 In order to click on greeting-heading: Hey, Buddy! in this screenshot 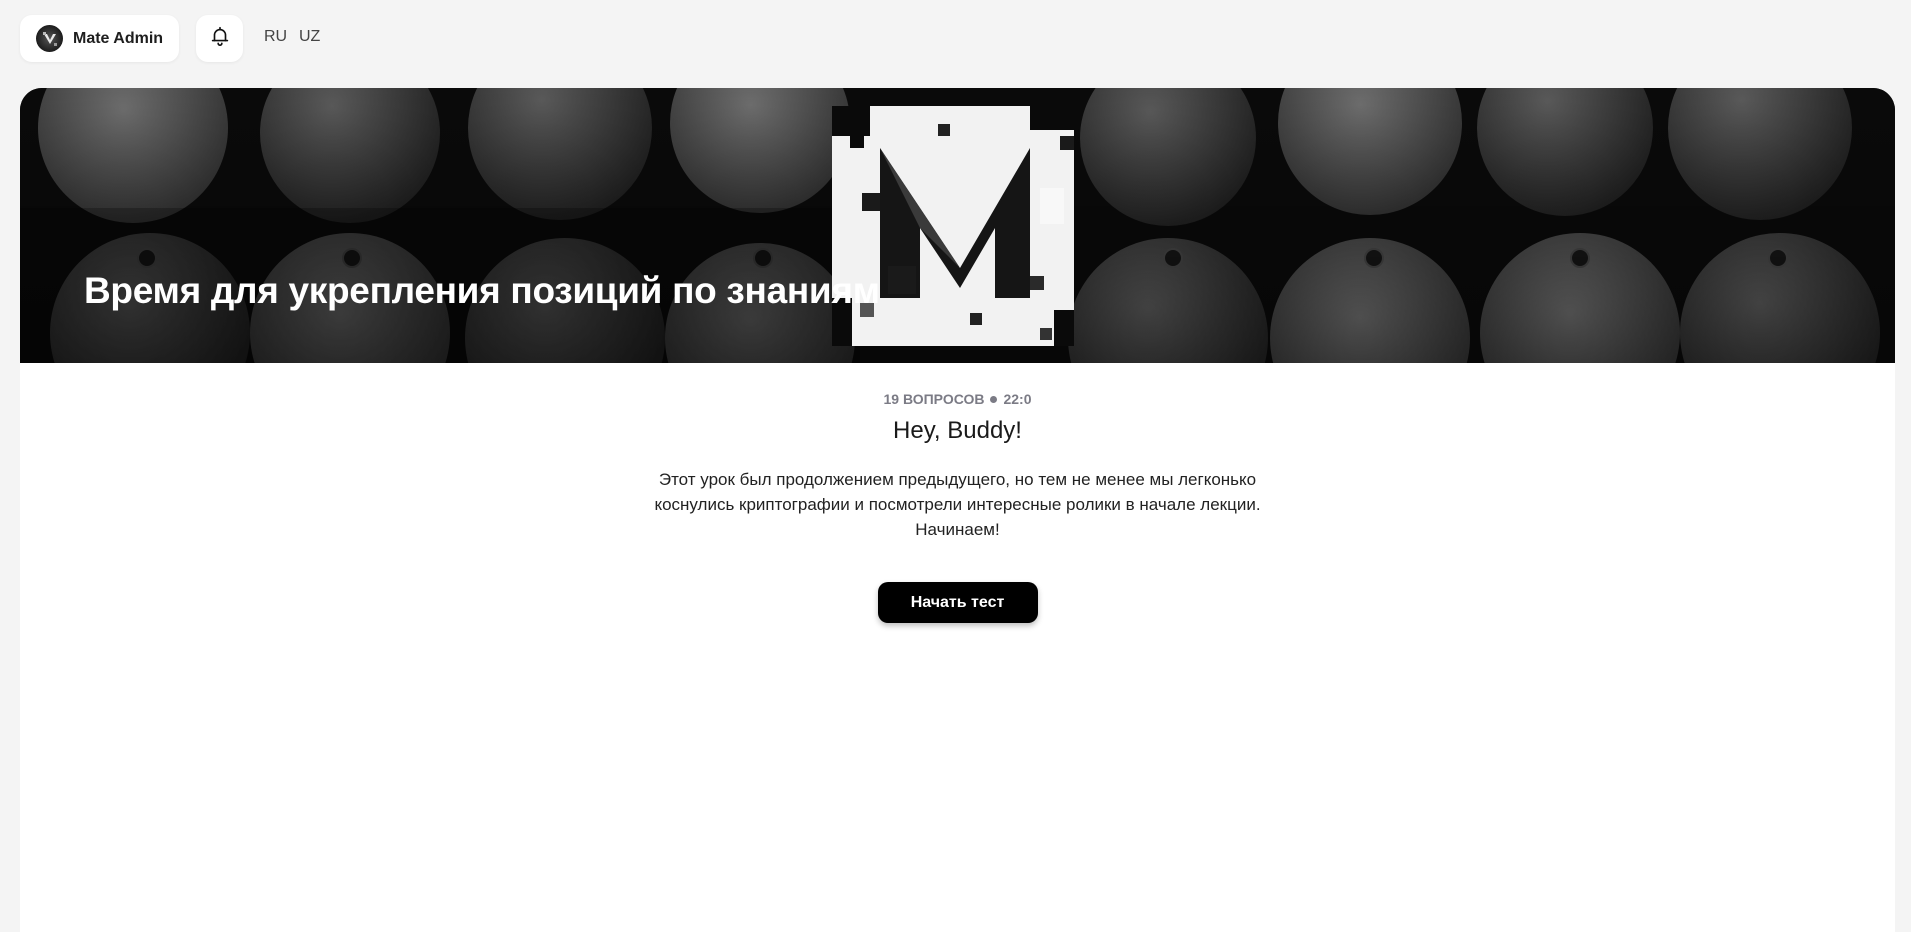, I will do `click(957, 430)`.